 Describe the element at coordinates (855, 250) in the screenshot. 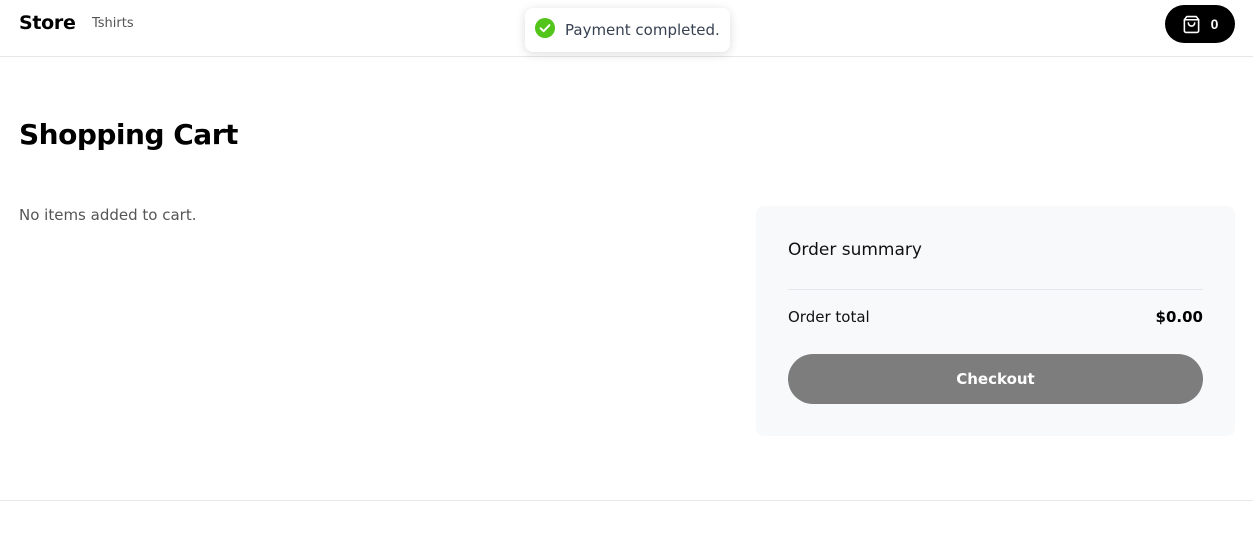

I see `order-summary-title: Order summary` at that location.